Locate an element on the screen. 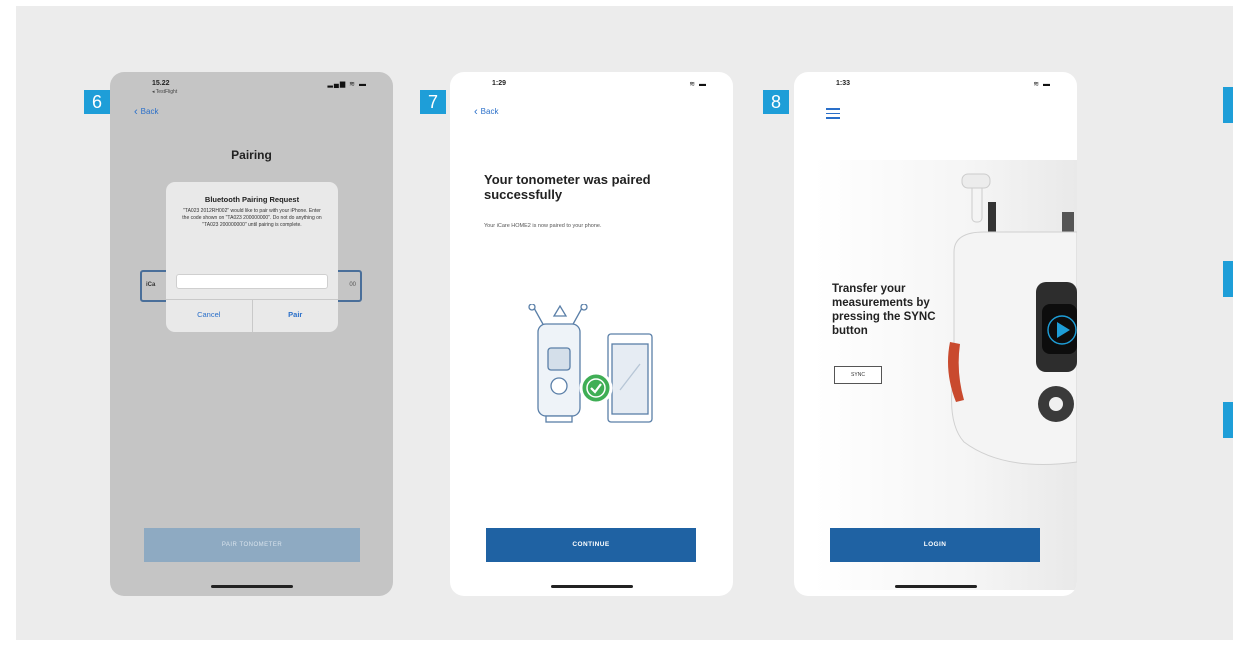  dialog-buttons: Cancel Pair is located at coordinates (252, 315).